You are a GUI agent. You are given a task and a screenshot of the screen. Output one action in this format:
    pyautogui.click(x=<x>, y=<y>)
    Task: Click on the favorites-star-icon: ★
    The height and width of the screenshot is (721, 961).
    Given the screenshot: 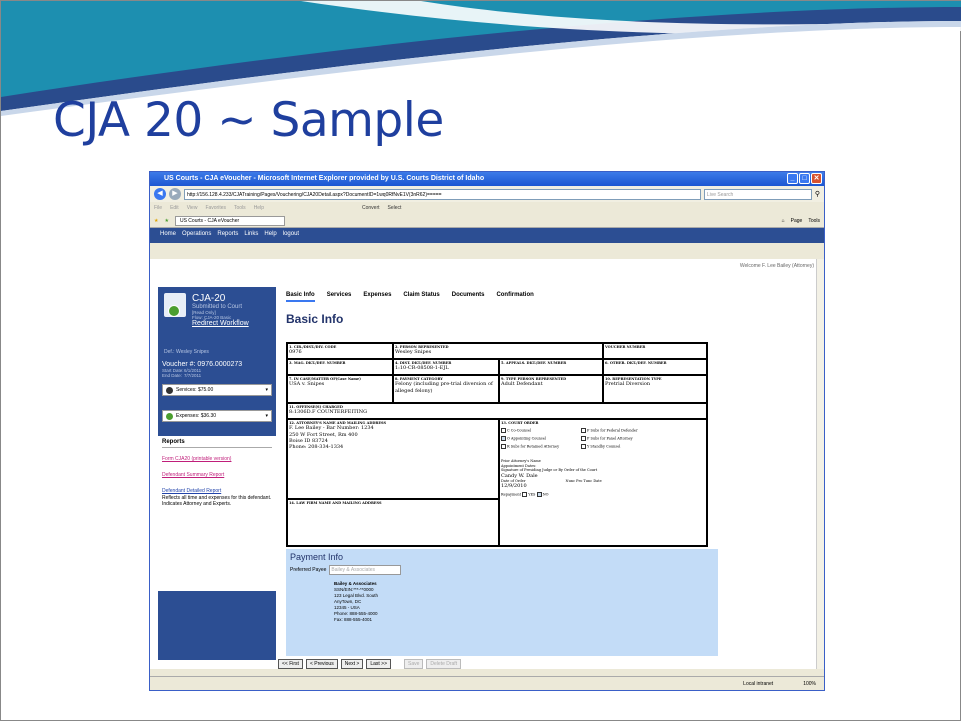 What is the action you would take?
    pyautogui.click(x=156, y=221)
    